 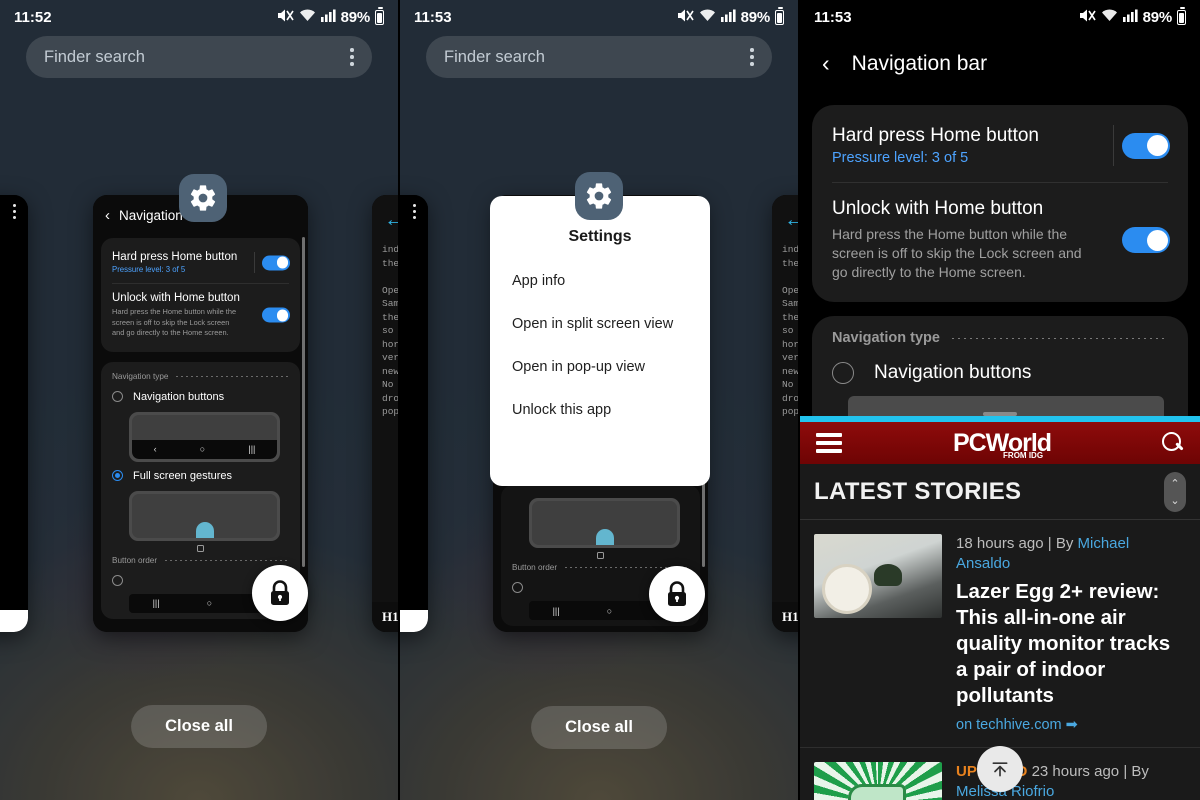 What do you see at coordinates (779, 15) in the screenshot?
I see `battery-icon` at bounding box center [779, 15].